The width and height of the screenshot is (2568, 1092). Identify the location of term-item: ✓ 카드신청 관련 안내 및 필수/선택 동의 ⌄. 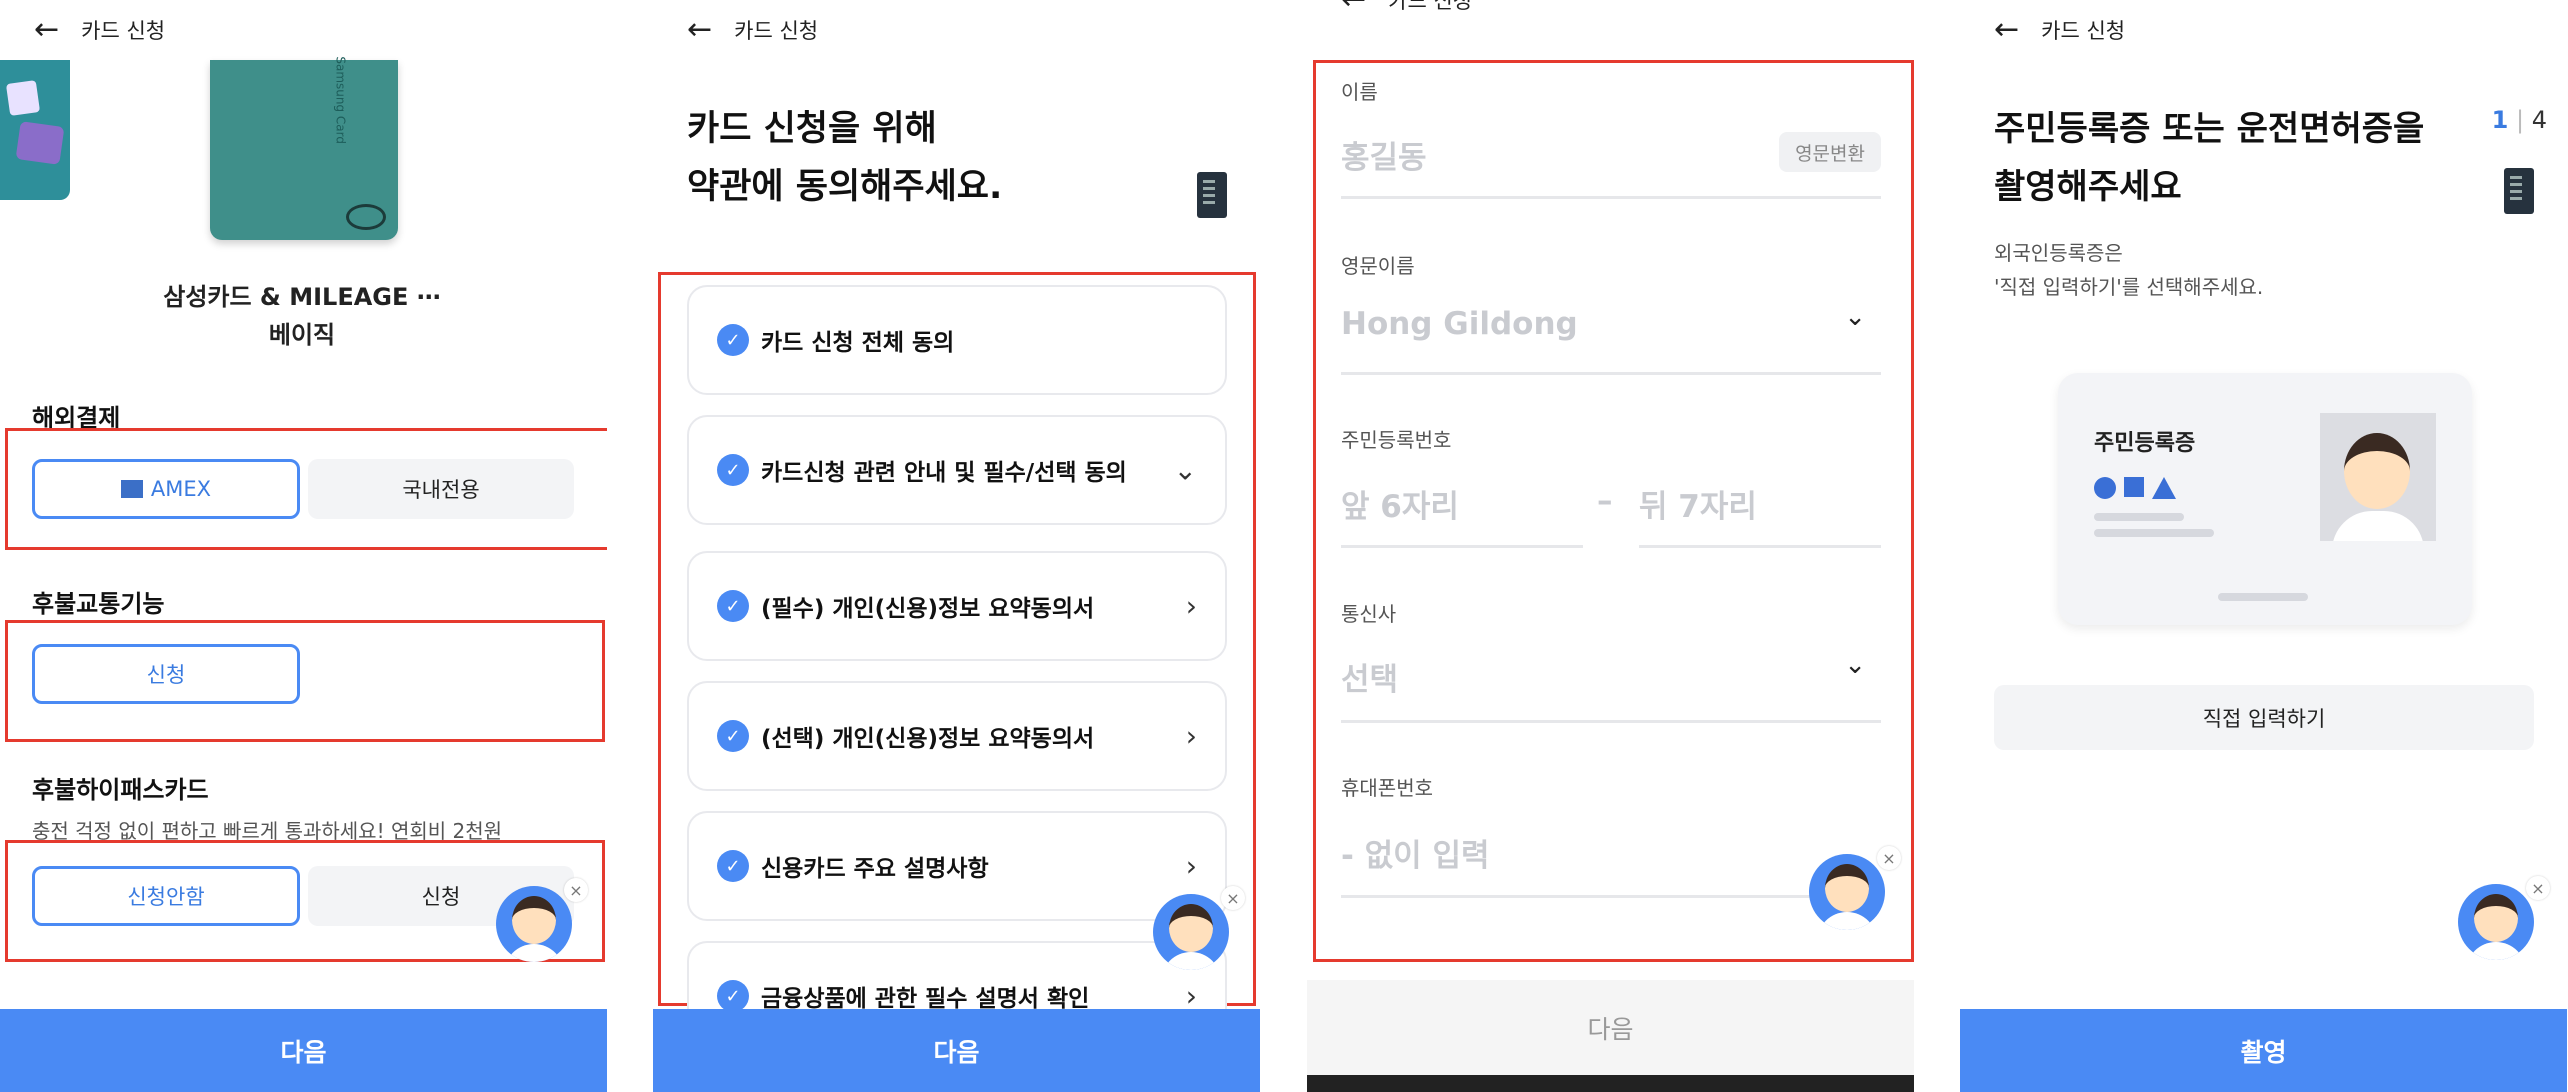
(957, 470).